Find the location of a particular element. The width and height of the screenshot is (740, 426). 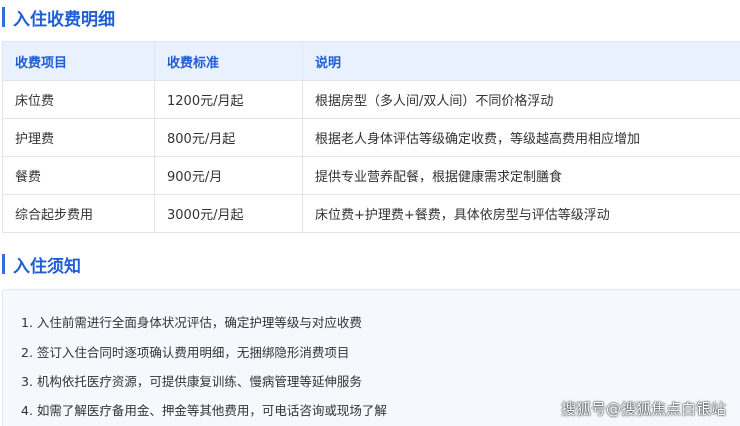

table-header-row: 收费项目 收费标准 说明 is located at coordinates (371, 61).